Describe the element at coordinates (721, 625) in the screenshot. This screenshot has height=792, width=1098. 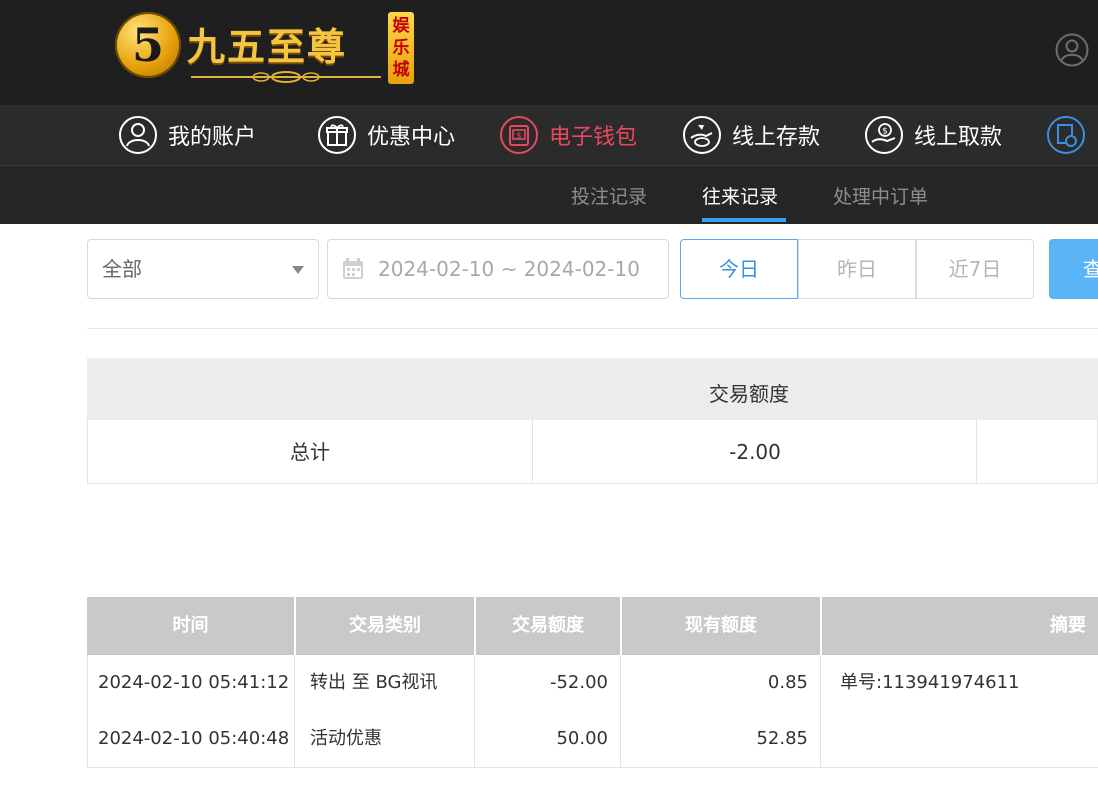
I see `col-balance: 现有额度` at that location.